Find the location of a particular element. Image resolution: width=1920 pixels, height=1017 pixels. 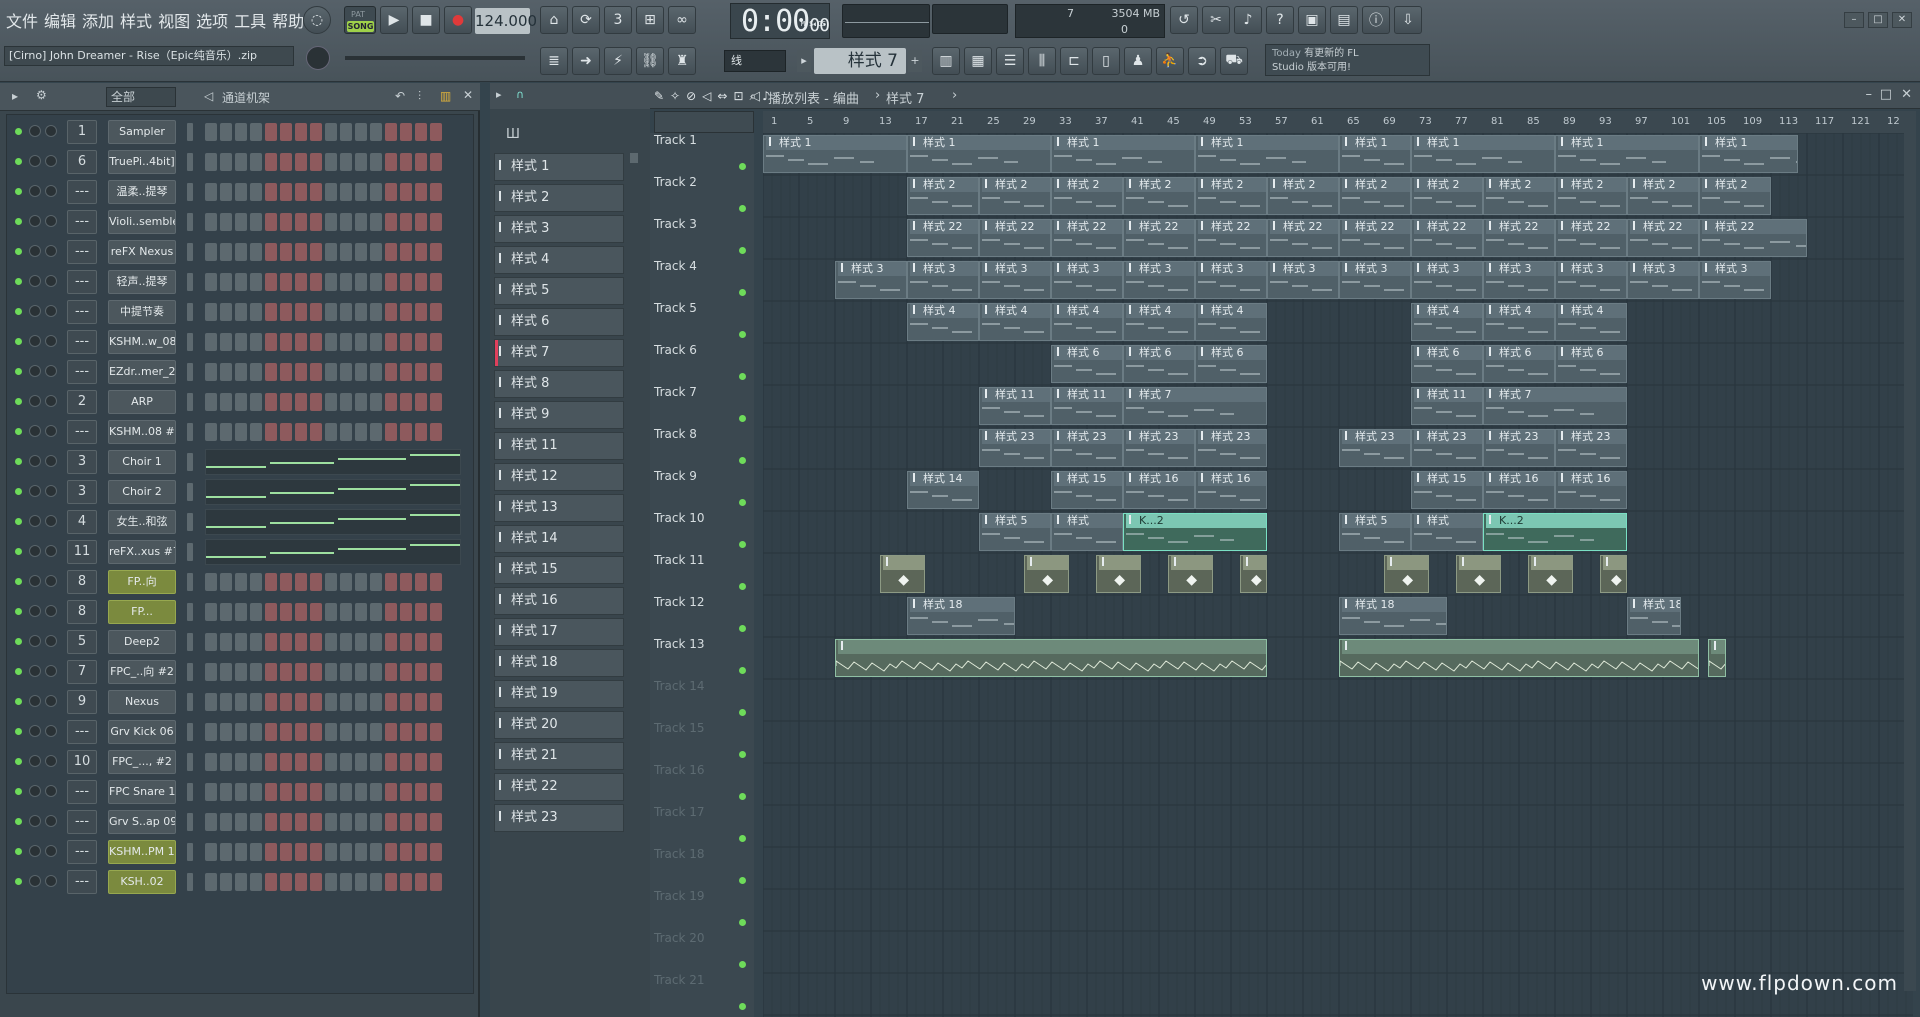

info-button: ⓘ is located at coordinates (1376, 20).